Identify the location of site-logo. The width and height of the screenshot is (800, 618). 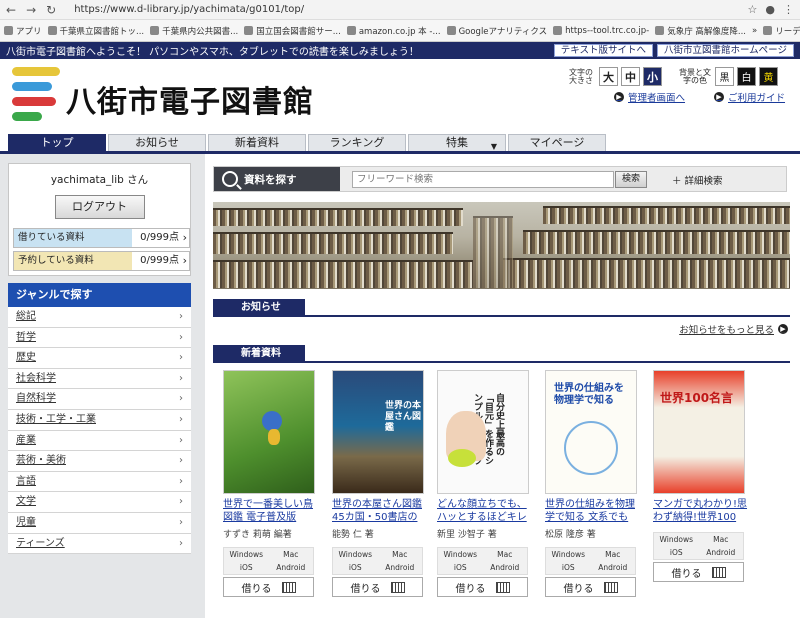
(36, 95).